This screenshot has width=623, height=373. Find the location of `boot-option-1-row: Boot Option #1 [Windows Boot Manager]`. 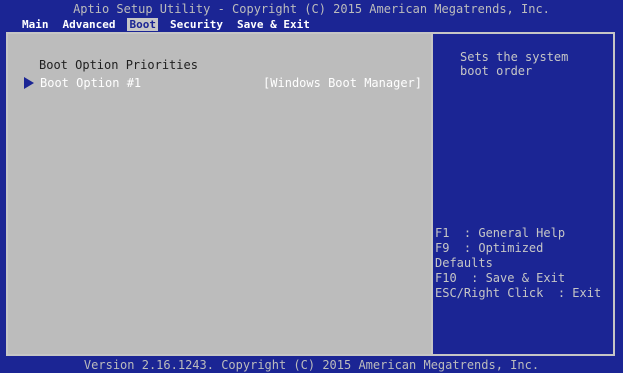

boot-option-1-row: Boot Option #1 [Windows Boot Manager] is located at coordinates (223, 83).